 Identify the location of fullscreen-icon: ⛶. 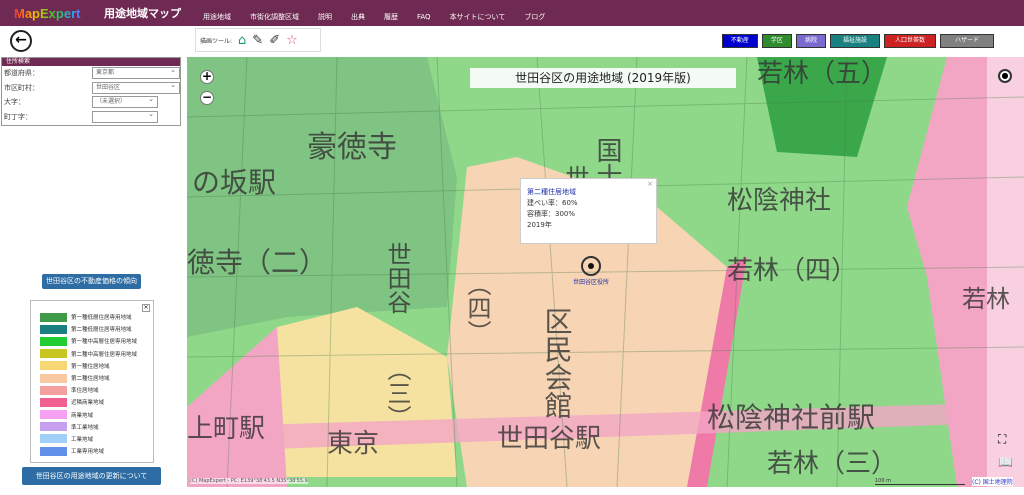
(1002, 439).